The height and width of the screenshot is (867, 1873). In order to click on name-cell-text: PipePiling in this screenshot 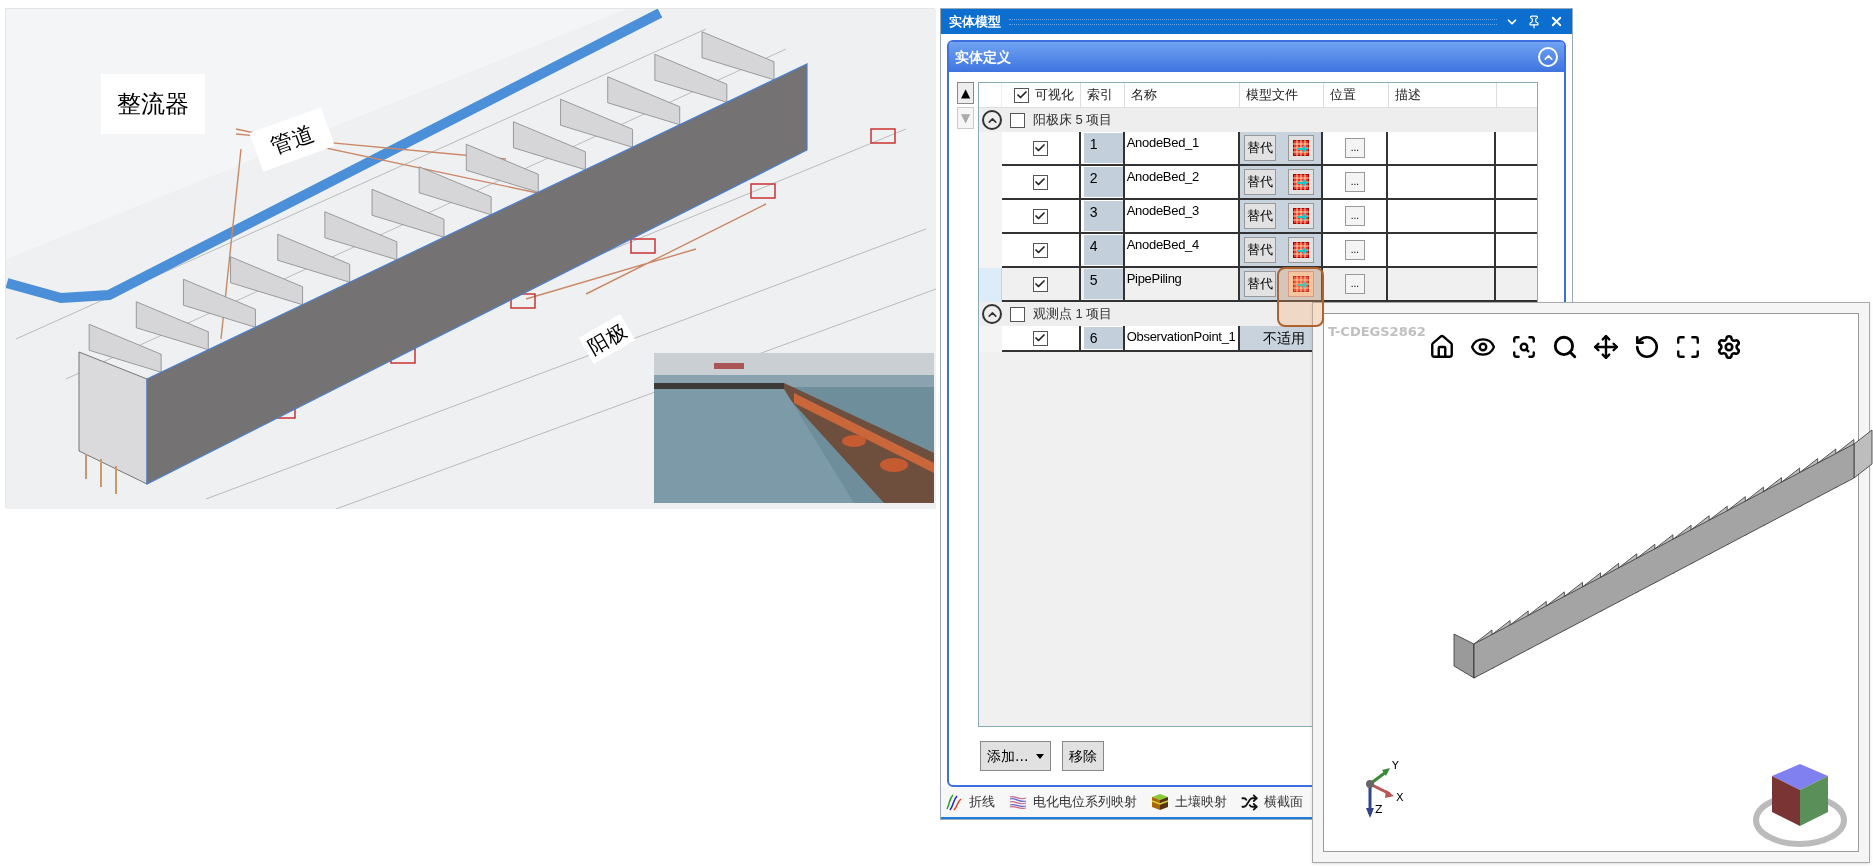, I will do `click(1153, 279)`.